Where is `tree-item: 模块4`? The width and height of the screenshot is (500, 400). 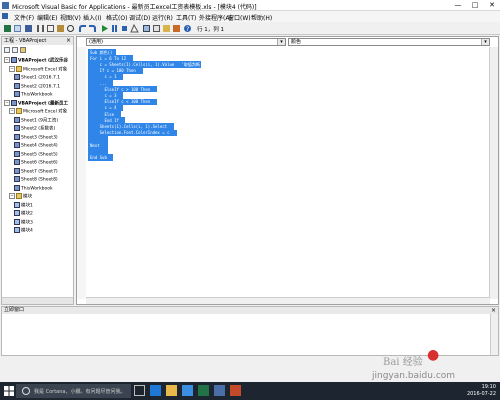 tree-item: 模块4 is located at coordinates (23, 230).